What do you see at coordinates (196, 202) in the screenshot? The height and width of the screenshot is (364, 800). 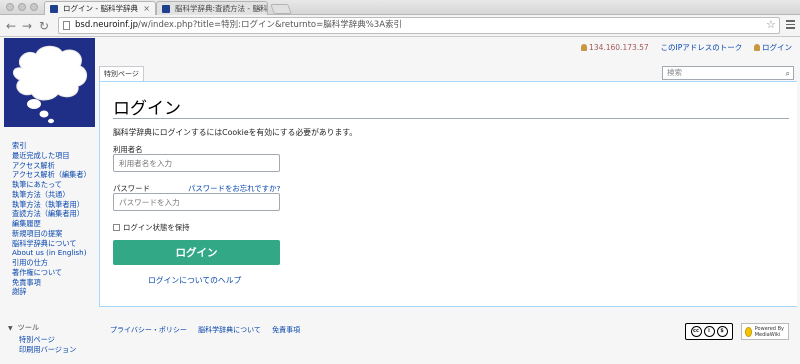 I see `password-field` at bounding box center [196, 202].